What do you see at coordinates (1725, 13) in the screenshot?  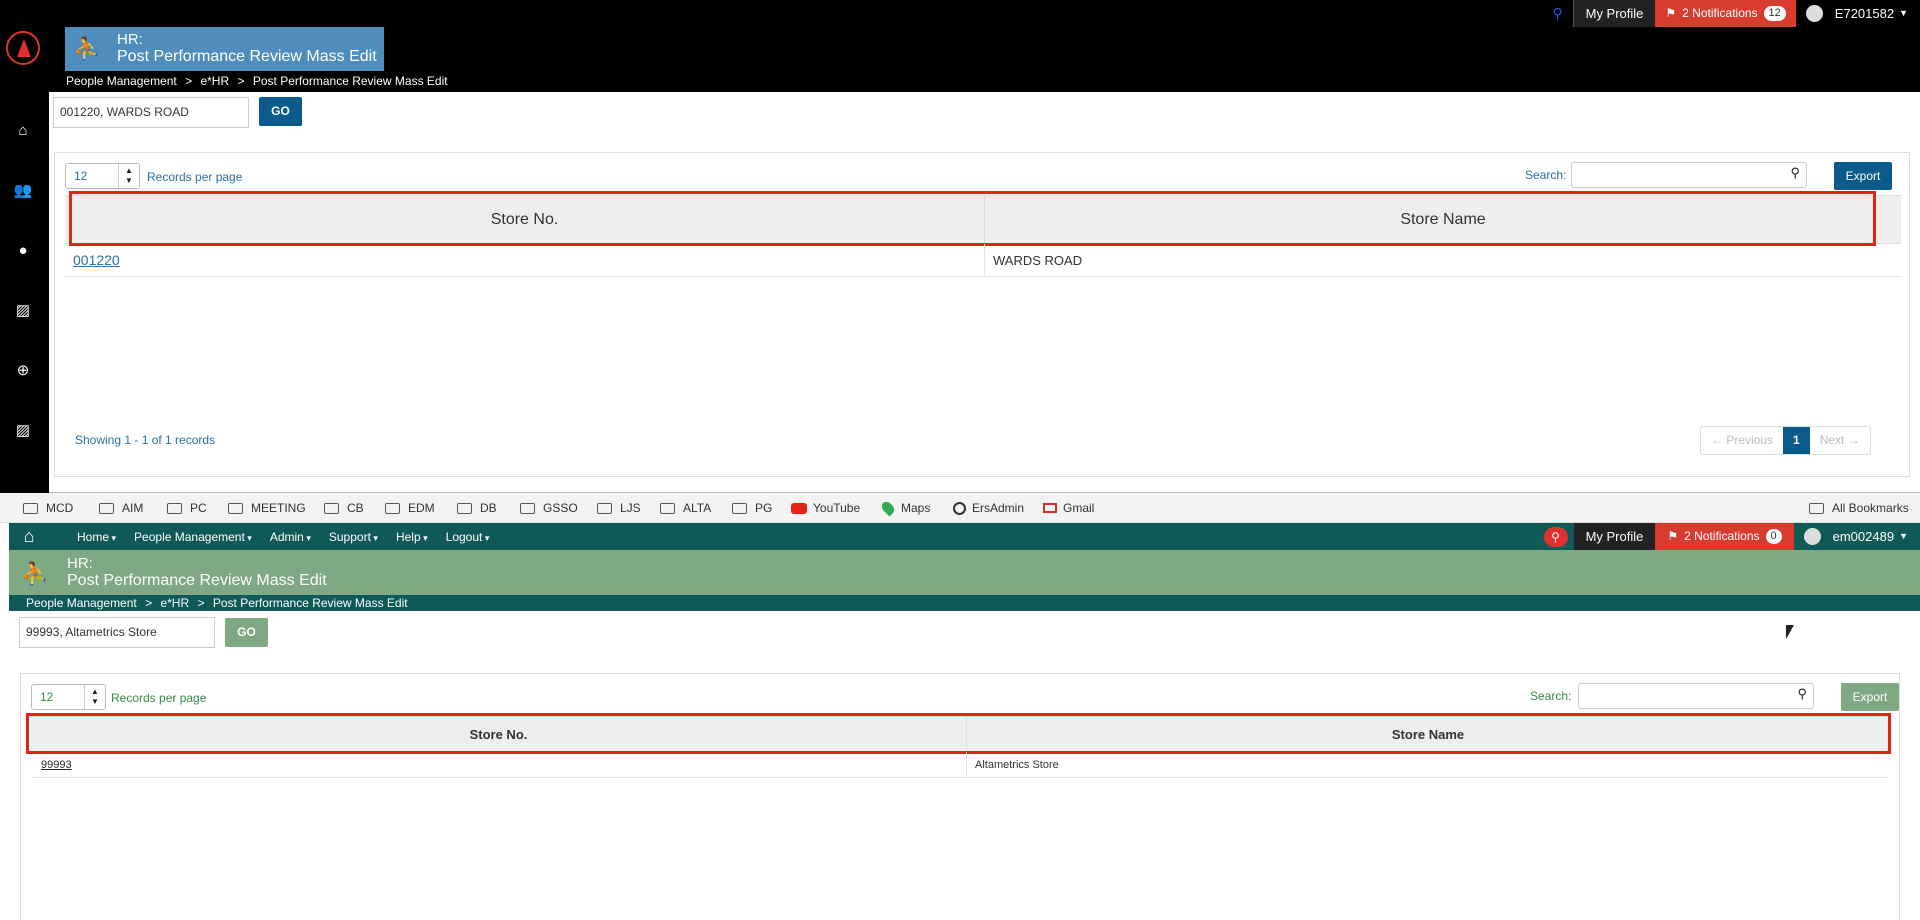 I see `notifications-button: ⚑ 2 Notifications 12` at bounding box center [1725, 13].